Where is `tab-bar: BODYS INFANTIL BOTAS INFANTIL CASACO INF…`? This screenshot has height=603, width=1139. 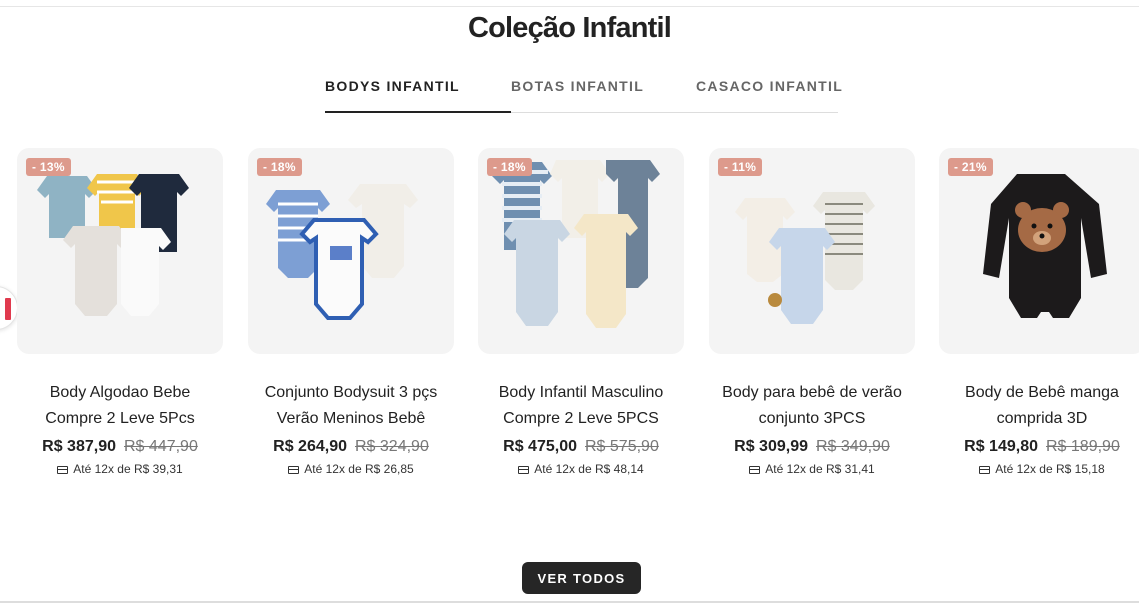
tab-bar: BODYS INFANTIL BOTAS INFANTIL CASACO INF… is located at coordinates (583, 92).